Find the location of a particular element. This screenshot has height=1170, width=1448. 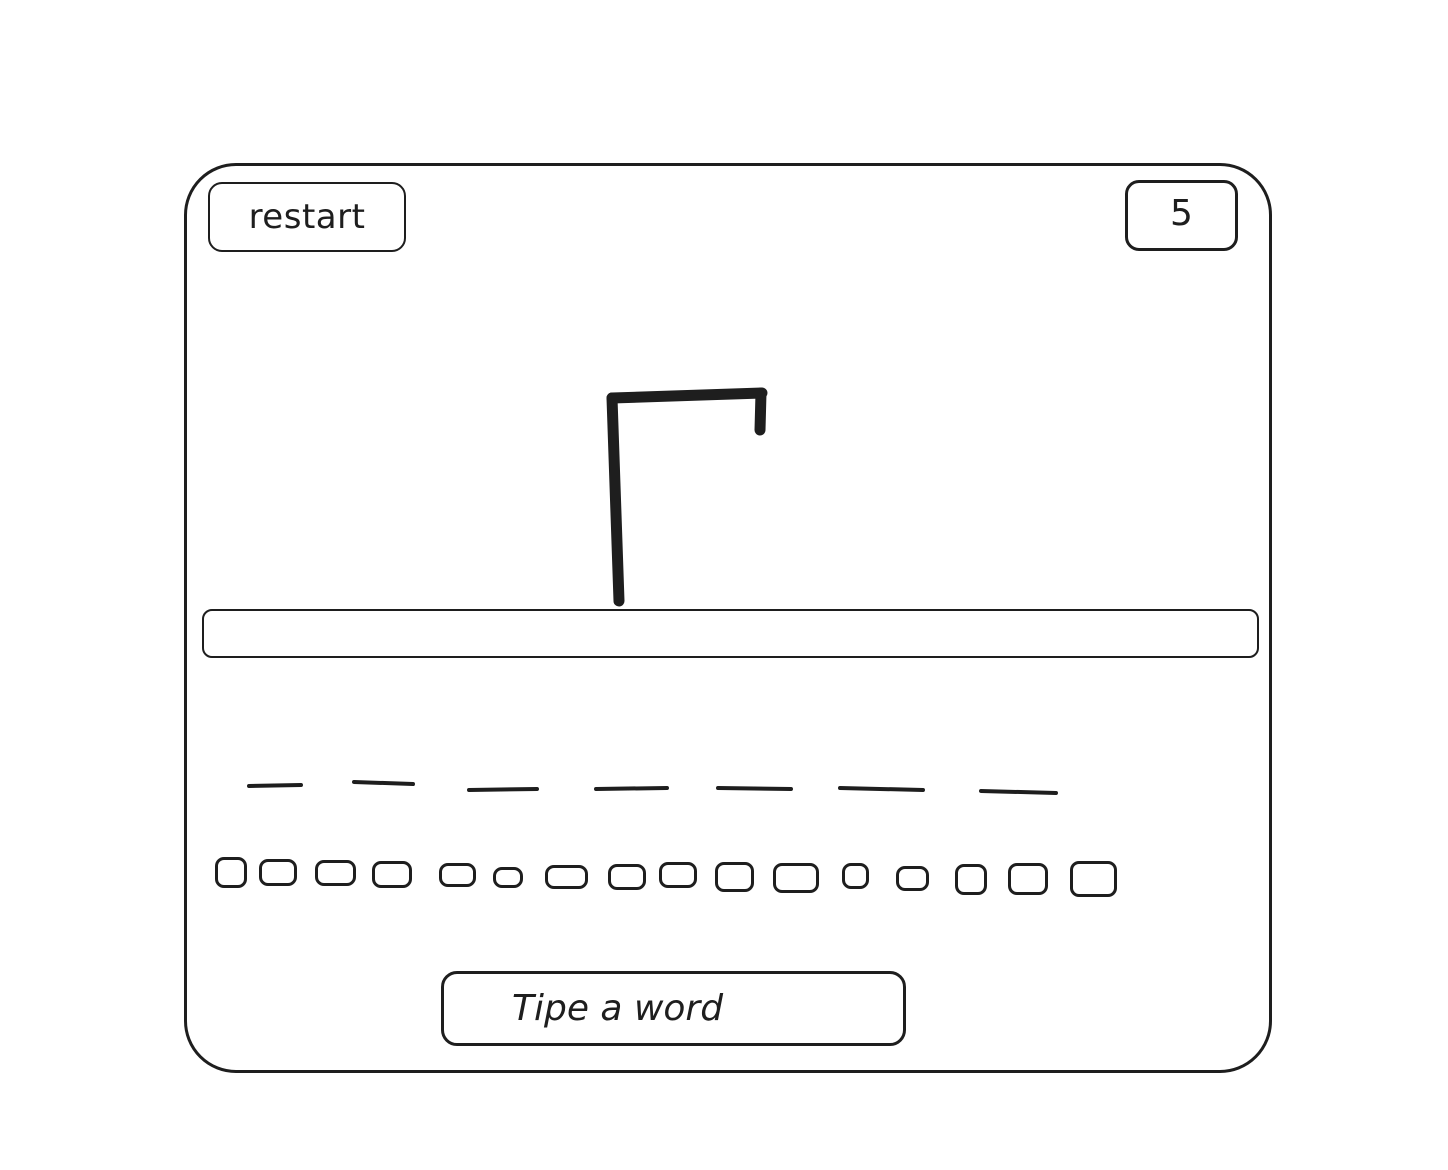

remaining-guesses-counter: 5 is located at coordinates (1181, 215).